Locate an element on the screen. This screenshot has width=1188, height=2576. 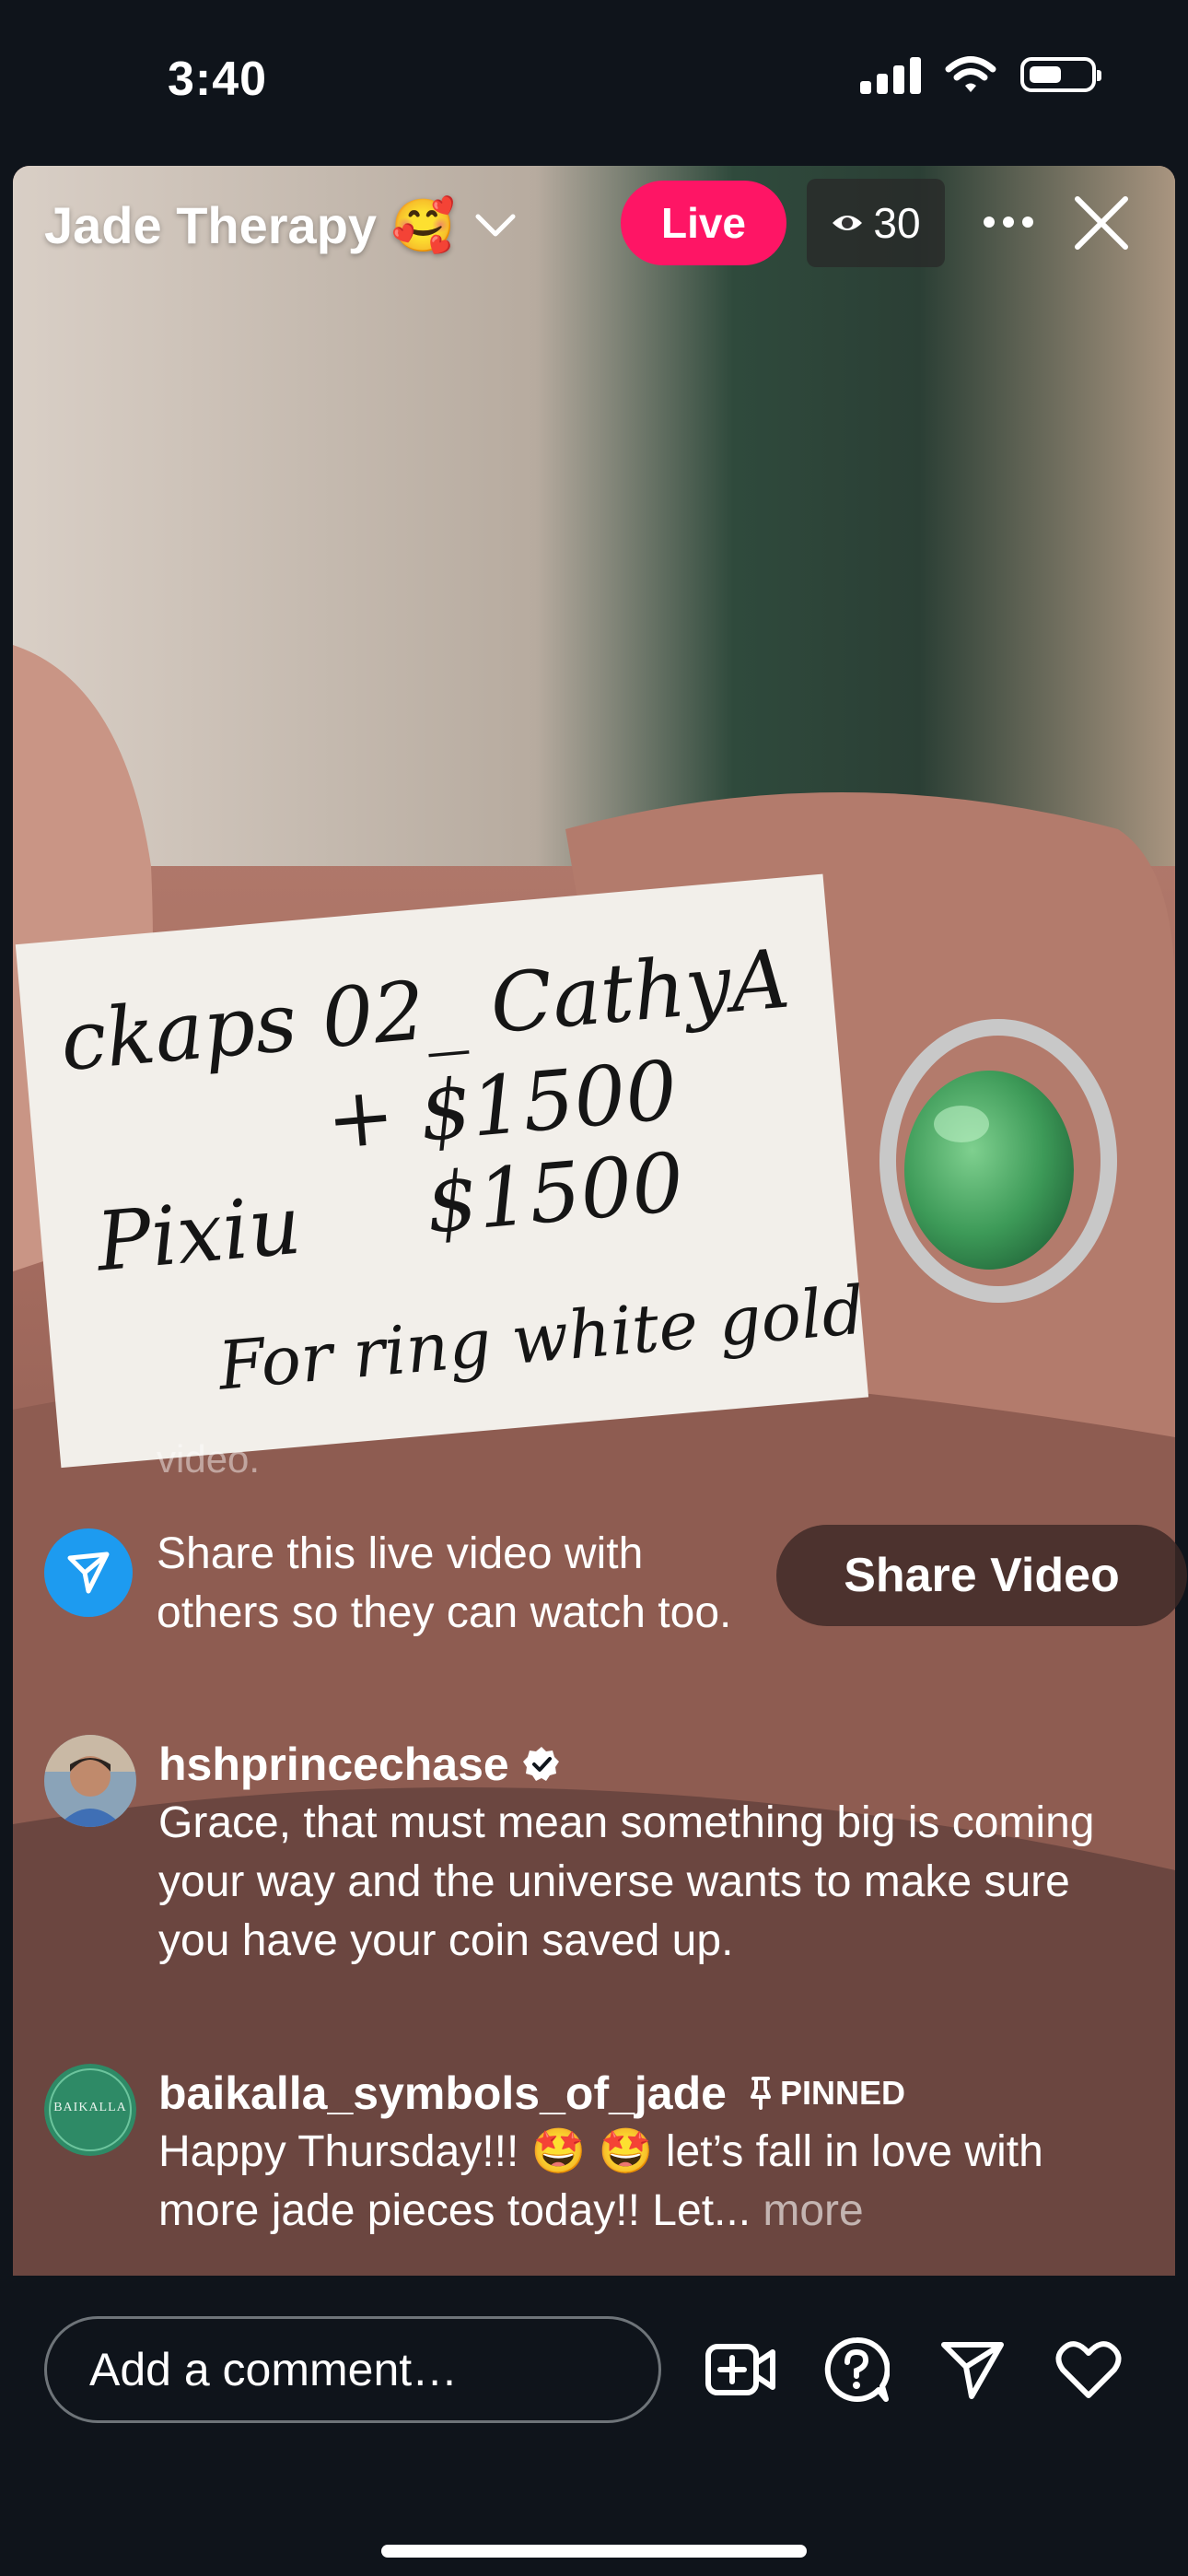
svg-text: Pixiu is located at coordinates (198, 1233).